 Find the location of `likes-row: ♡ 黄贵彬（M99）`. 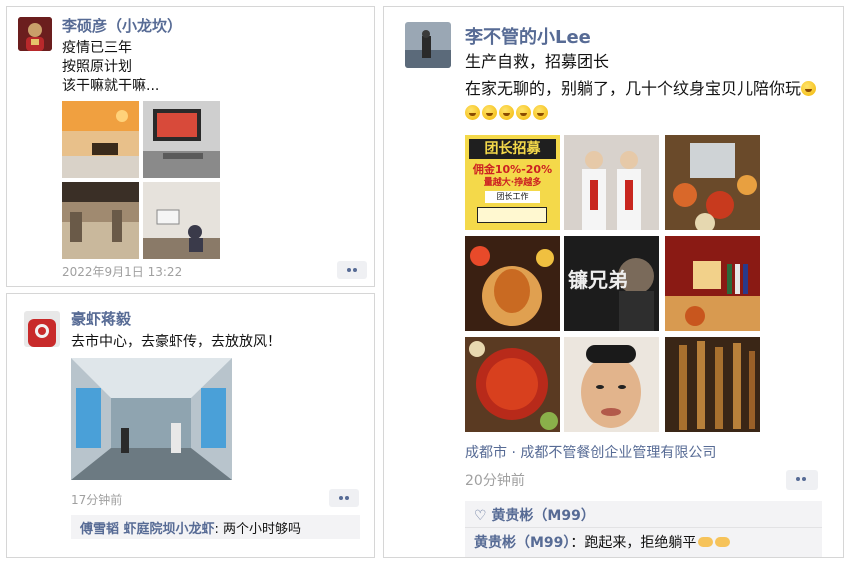

likes-row: ♡ 黄贵彬（M99） is located at coordinates (534, 515).